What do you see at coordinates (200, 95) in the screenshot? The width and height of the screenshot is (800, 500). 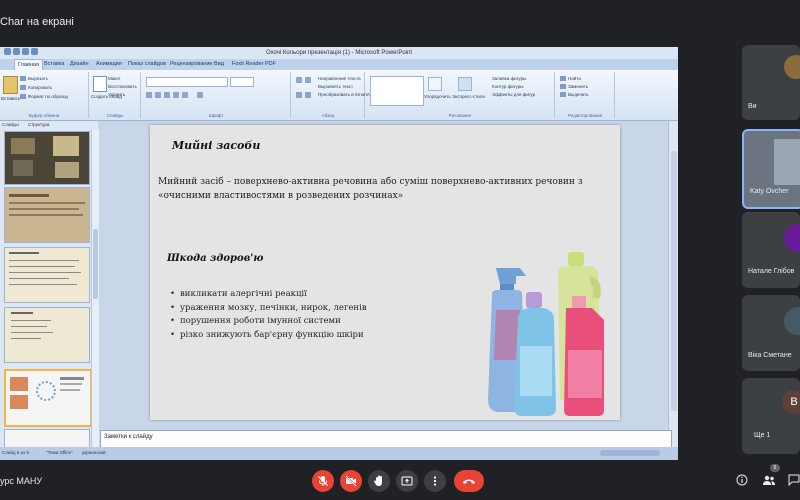 I see `font-color-icon` at bounding box center [200, 95].